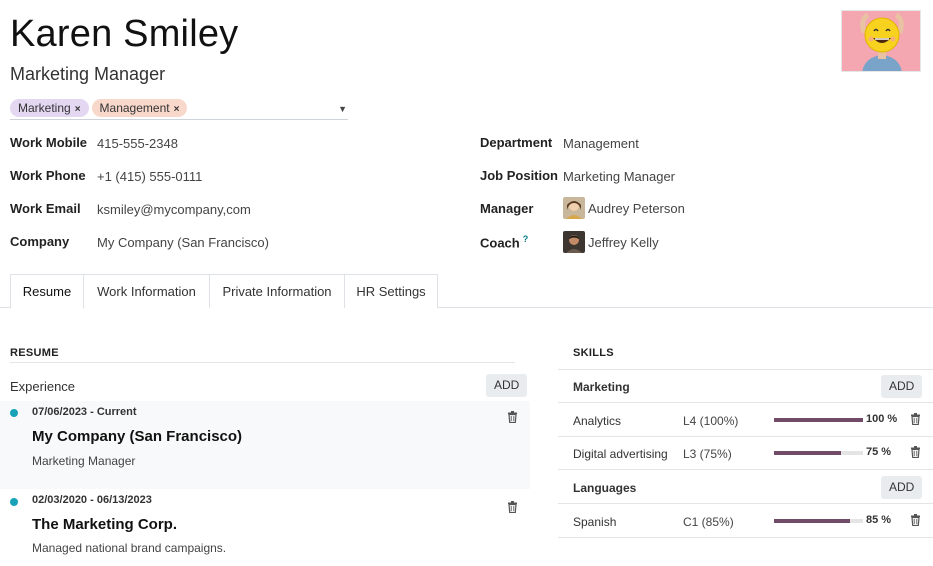  I want to click on manager-name: Audrey Peterson, so click(636, 208).